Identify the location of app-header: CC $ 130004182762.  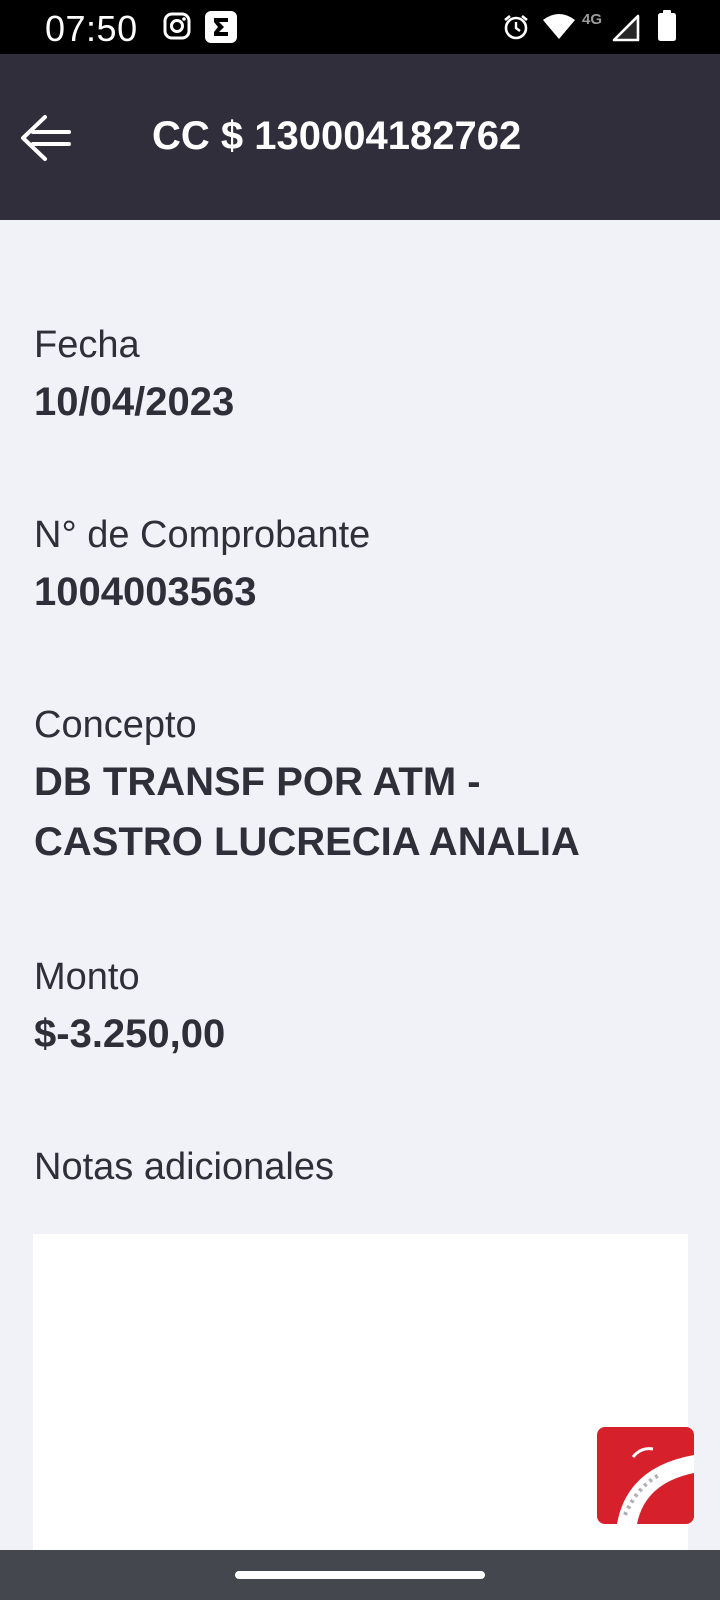
(360, 137).